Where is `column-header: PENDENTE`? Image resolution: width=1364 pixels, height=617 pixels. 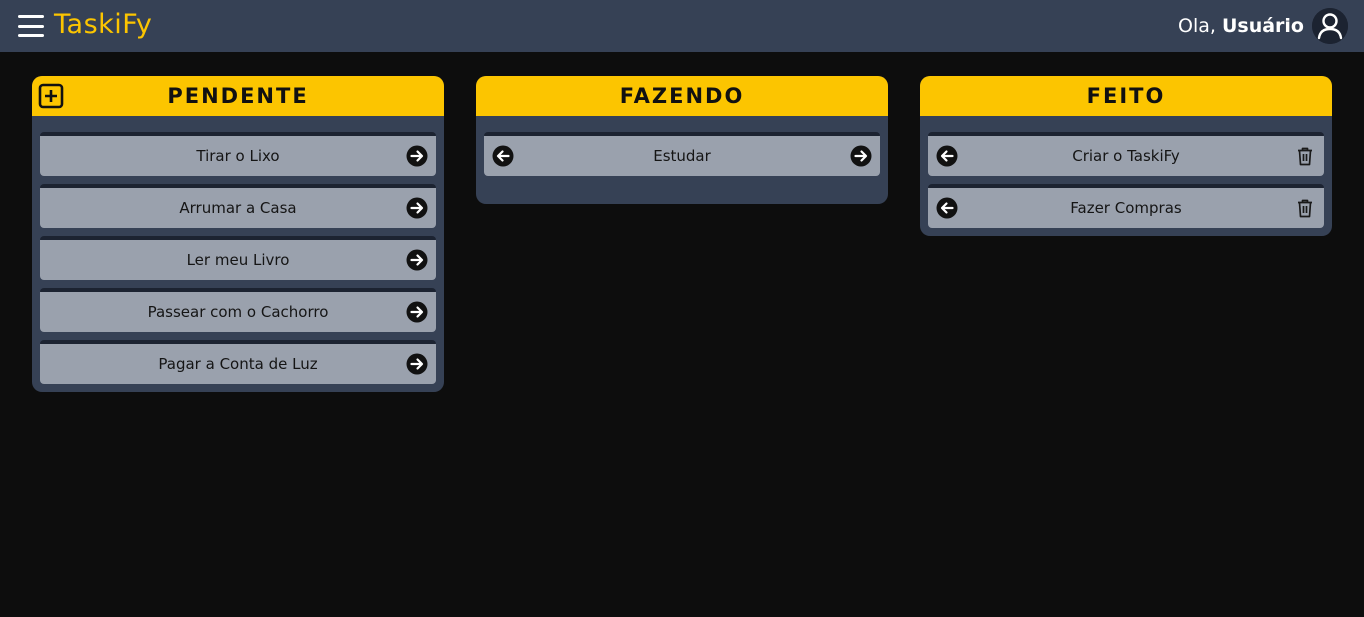
column-header: PENDENTE is located at coordinates (238, 96).